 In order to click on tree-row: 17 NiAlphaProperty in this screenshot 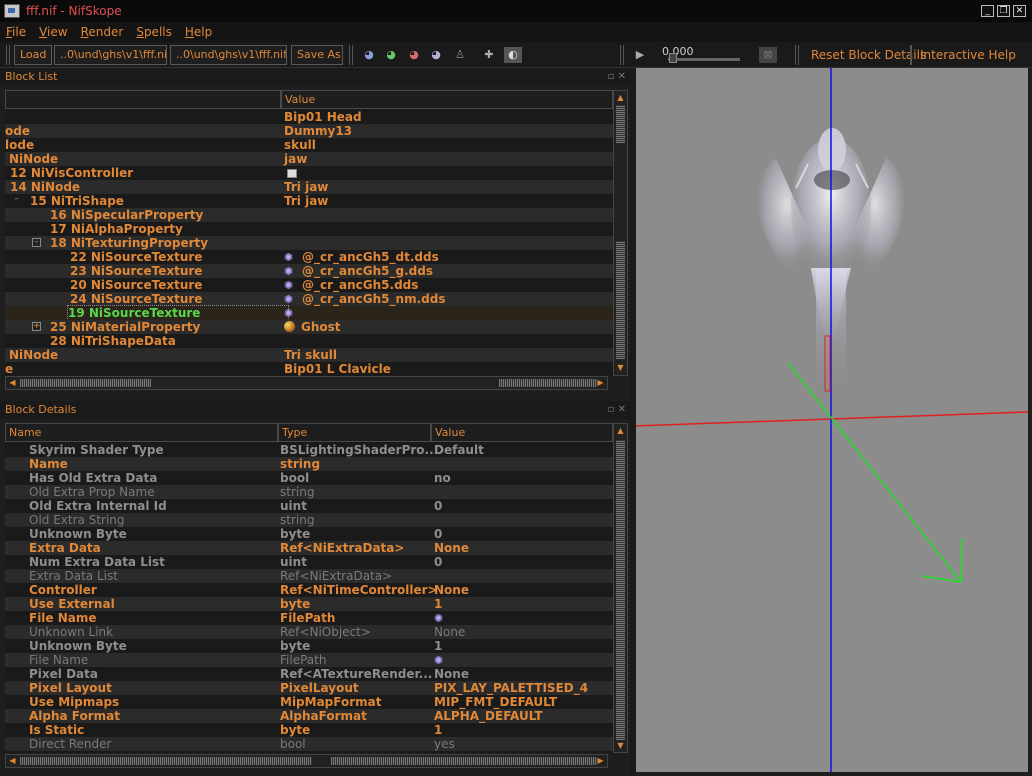, I will do `click(309, 229)`.